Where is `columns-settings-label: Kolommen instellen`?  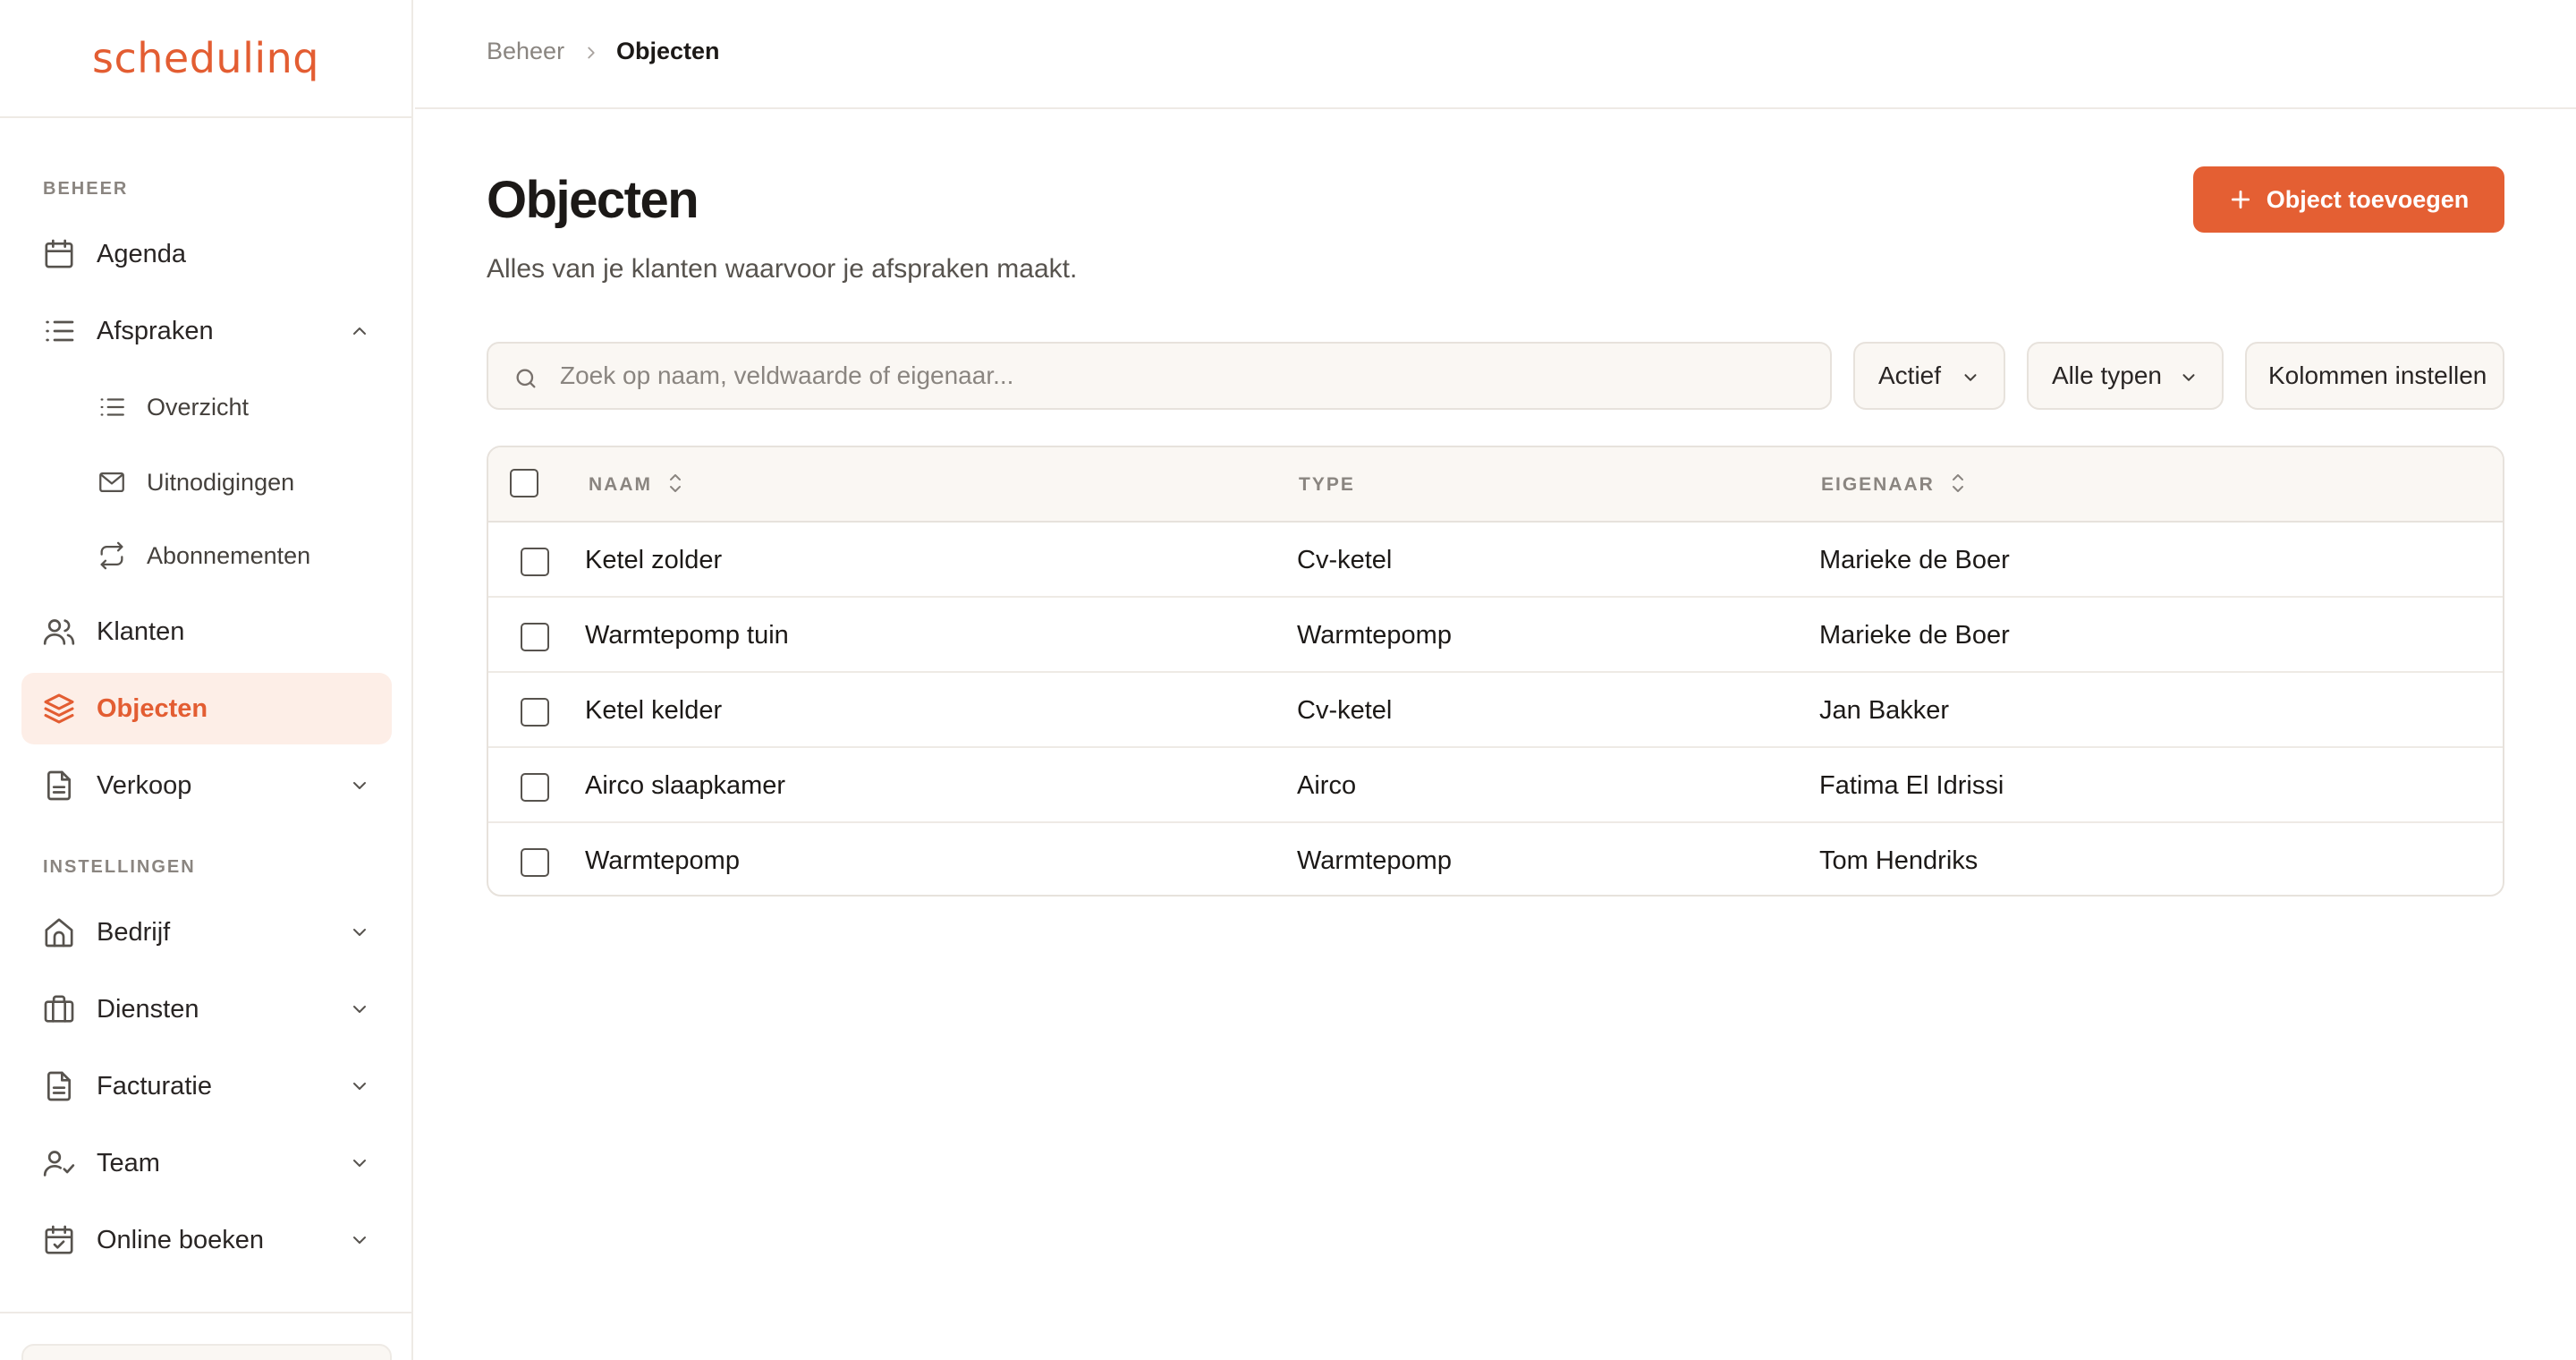
columns-settings-label: Kolommen instellen is located at coordinates (2377, 375).